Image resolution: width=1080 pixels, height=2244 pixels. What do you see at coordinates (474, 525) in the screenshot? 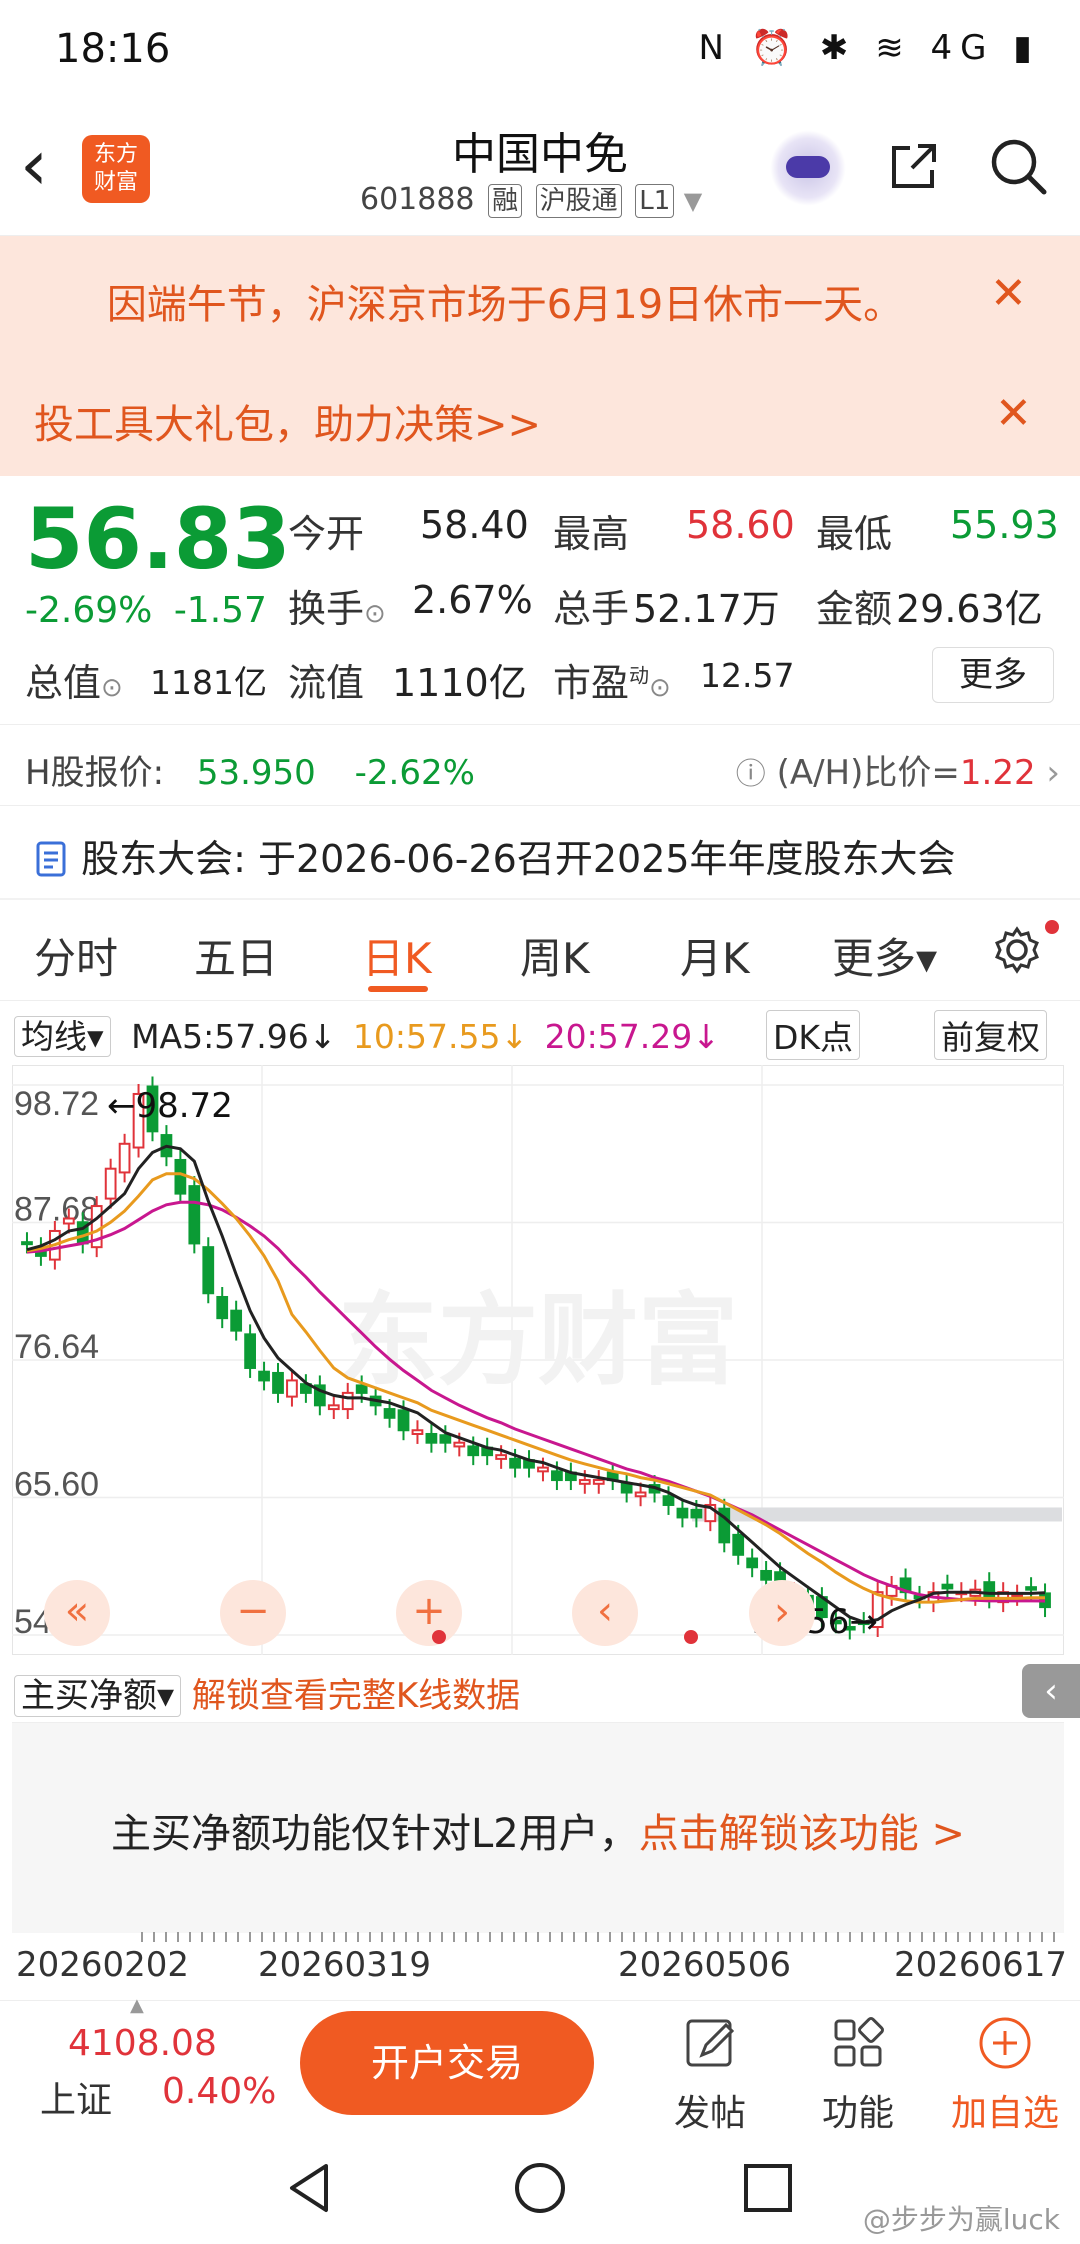
I see `open-value: 58.40` at bounding box center [474, 525].